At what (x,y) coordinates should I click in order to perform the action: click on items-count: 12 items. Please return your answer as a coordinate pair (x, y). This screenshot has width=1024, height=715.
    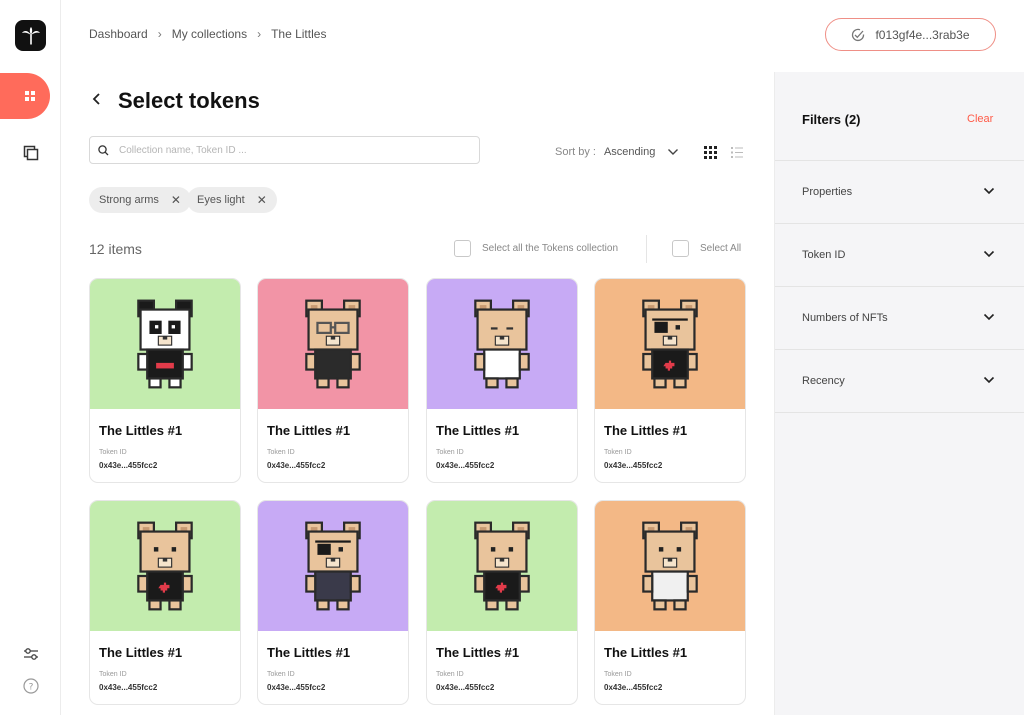
    Looking at the image, I should click on (115, 249).